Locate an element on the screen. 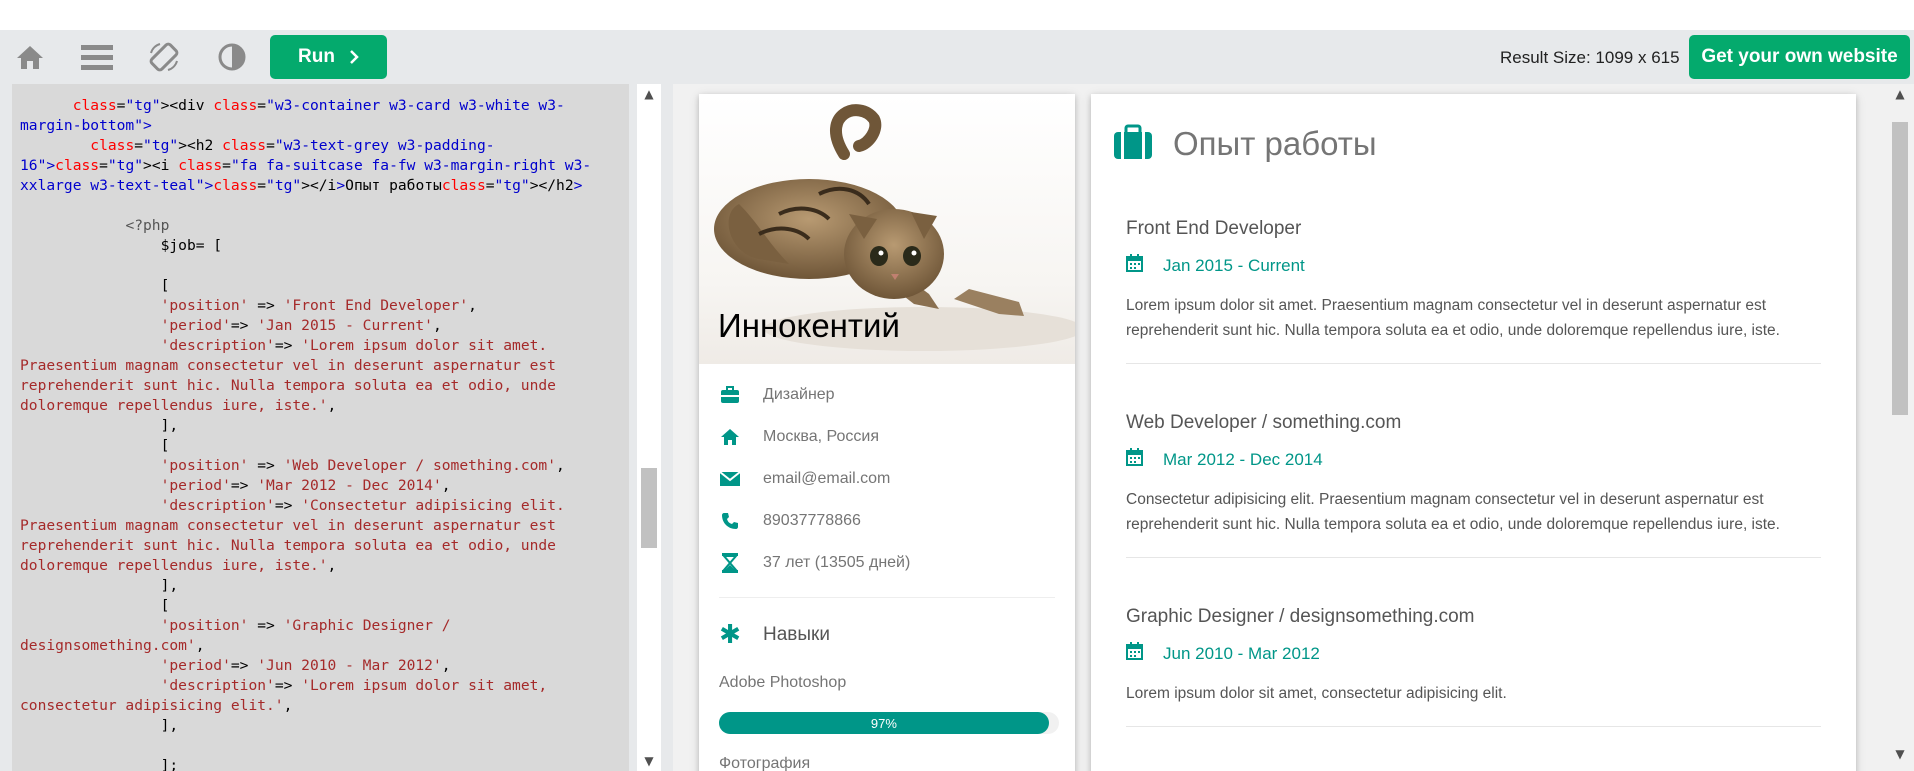  skill-name: Фотография is located at coordinates (765, 763).